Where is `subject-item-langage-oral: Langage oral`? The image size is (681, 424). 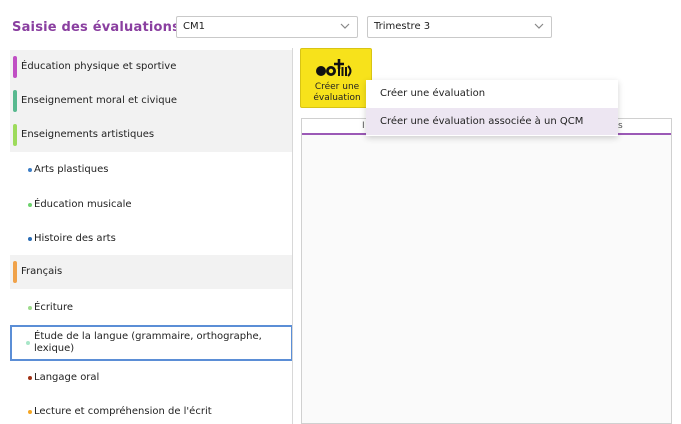 subject-item-langage-oral: Langage oral is located at coordinates (151, 378).